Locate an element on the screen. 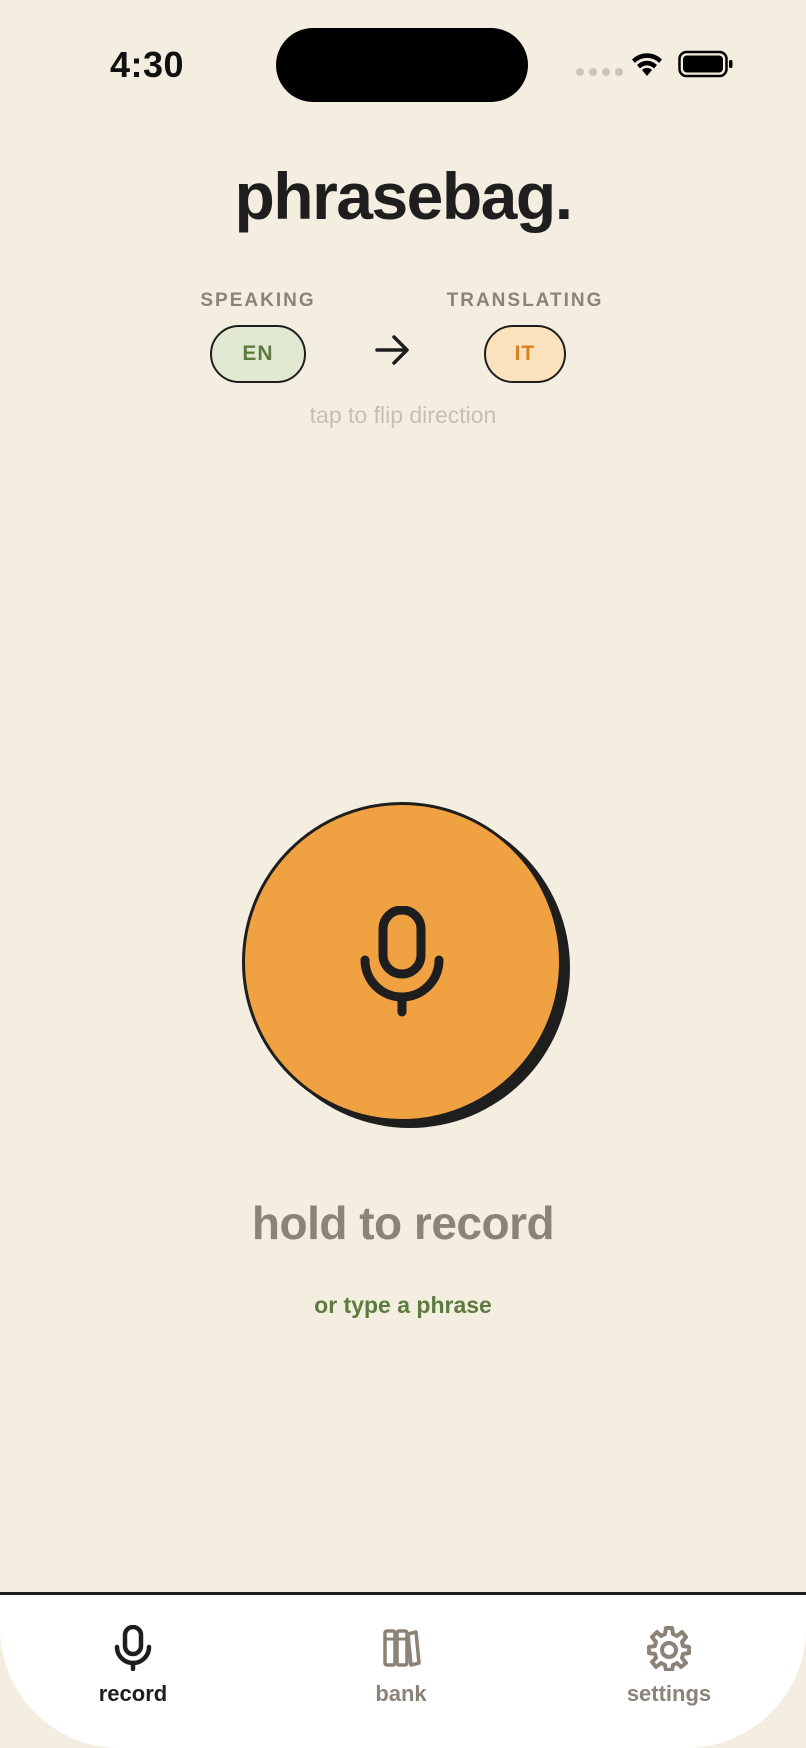 This screenshot has width=806, height=1748. flip-direction-hint: tap to flip direction is located at coordinates (403, 415).